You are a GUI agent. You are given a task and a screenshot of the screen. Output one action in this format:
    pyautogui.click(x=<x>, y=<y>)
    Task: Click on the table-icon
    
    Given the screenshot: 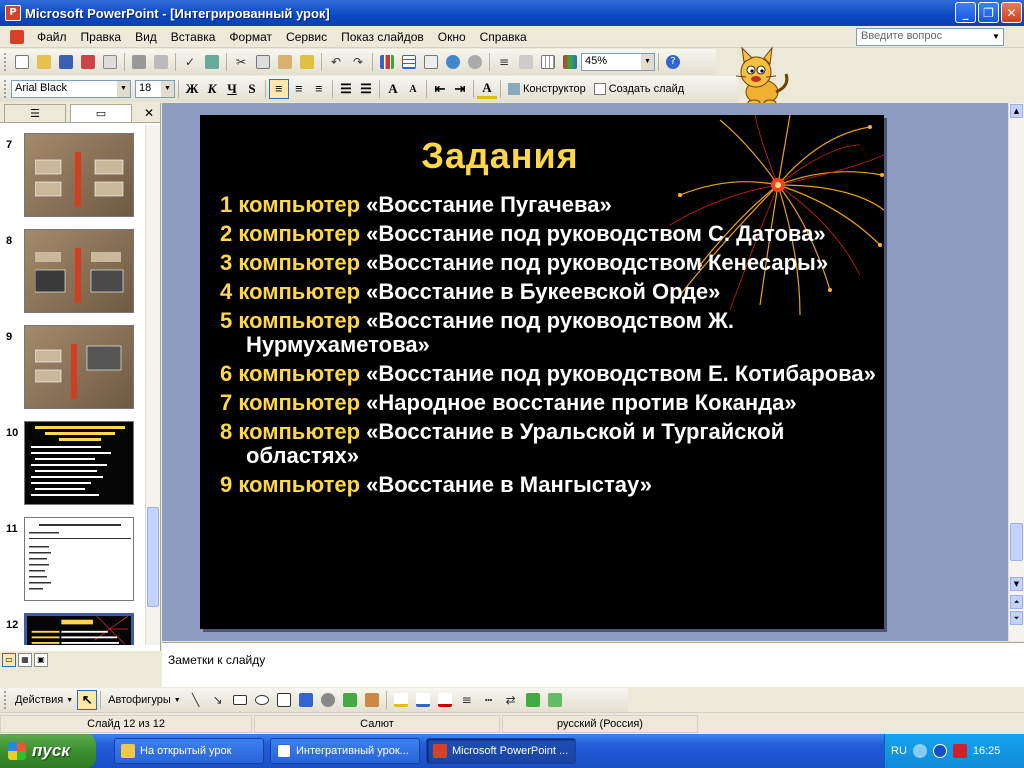 What is the action you would take?
    pyautogui.click(x=409, y=62)
    